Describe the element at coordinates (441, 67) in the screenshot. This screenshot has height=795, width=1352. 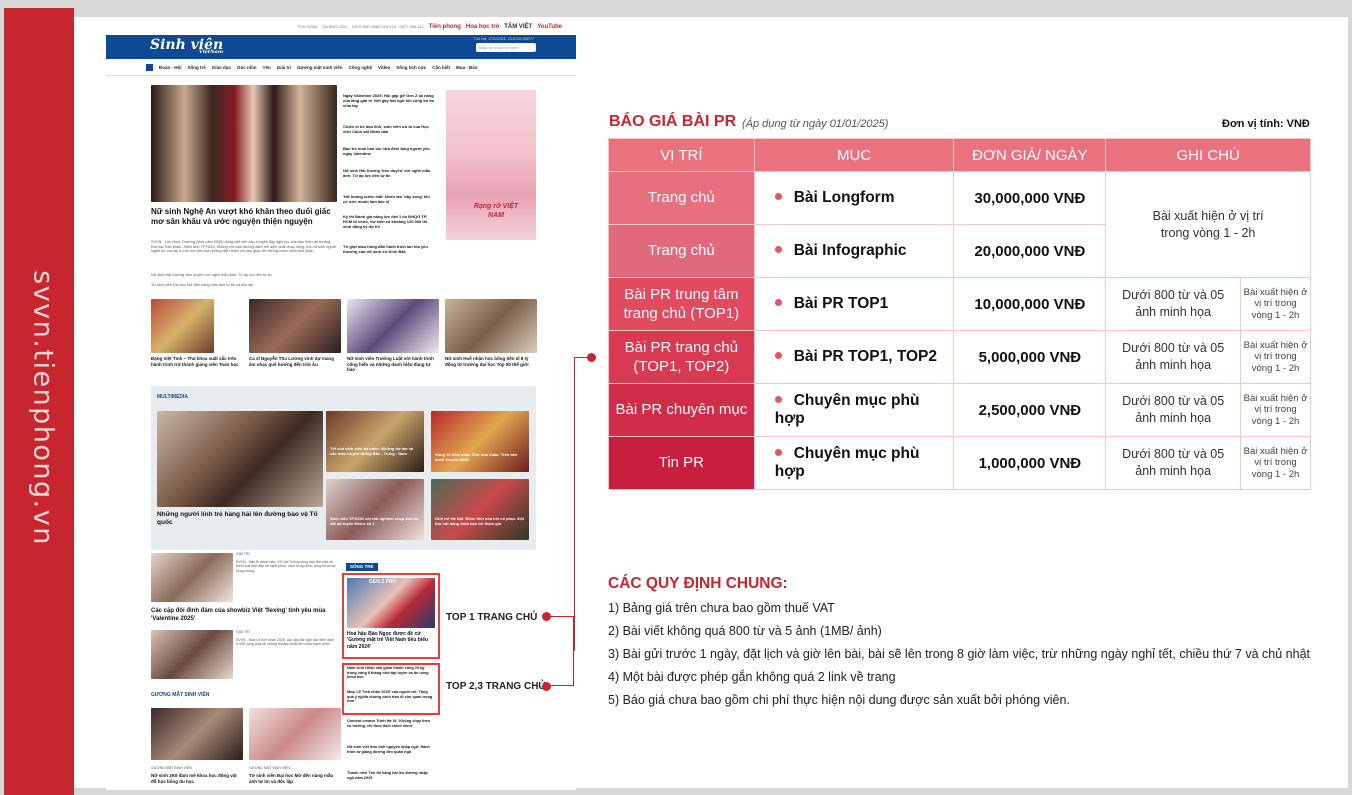
I see `nav-item: Cần biết` at that location.